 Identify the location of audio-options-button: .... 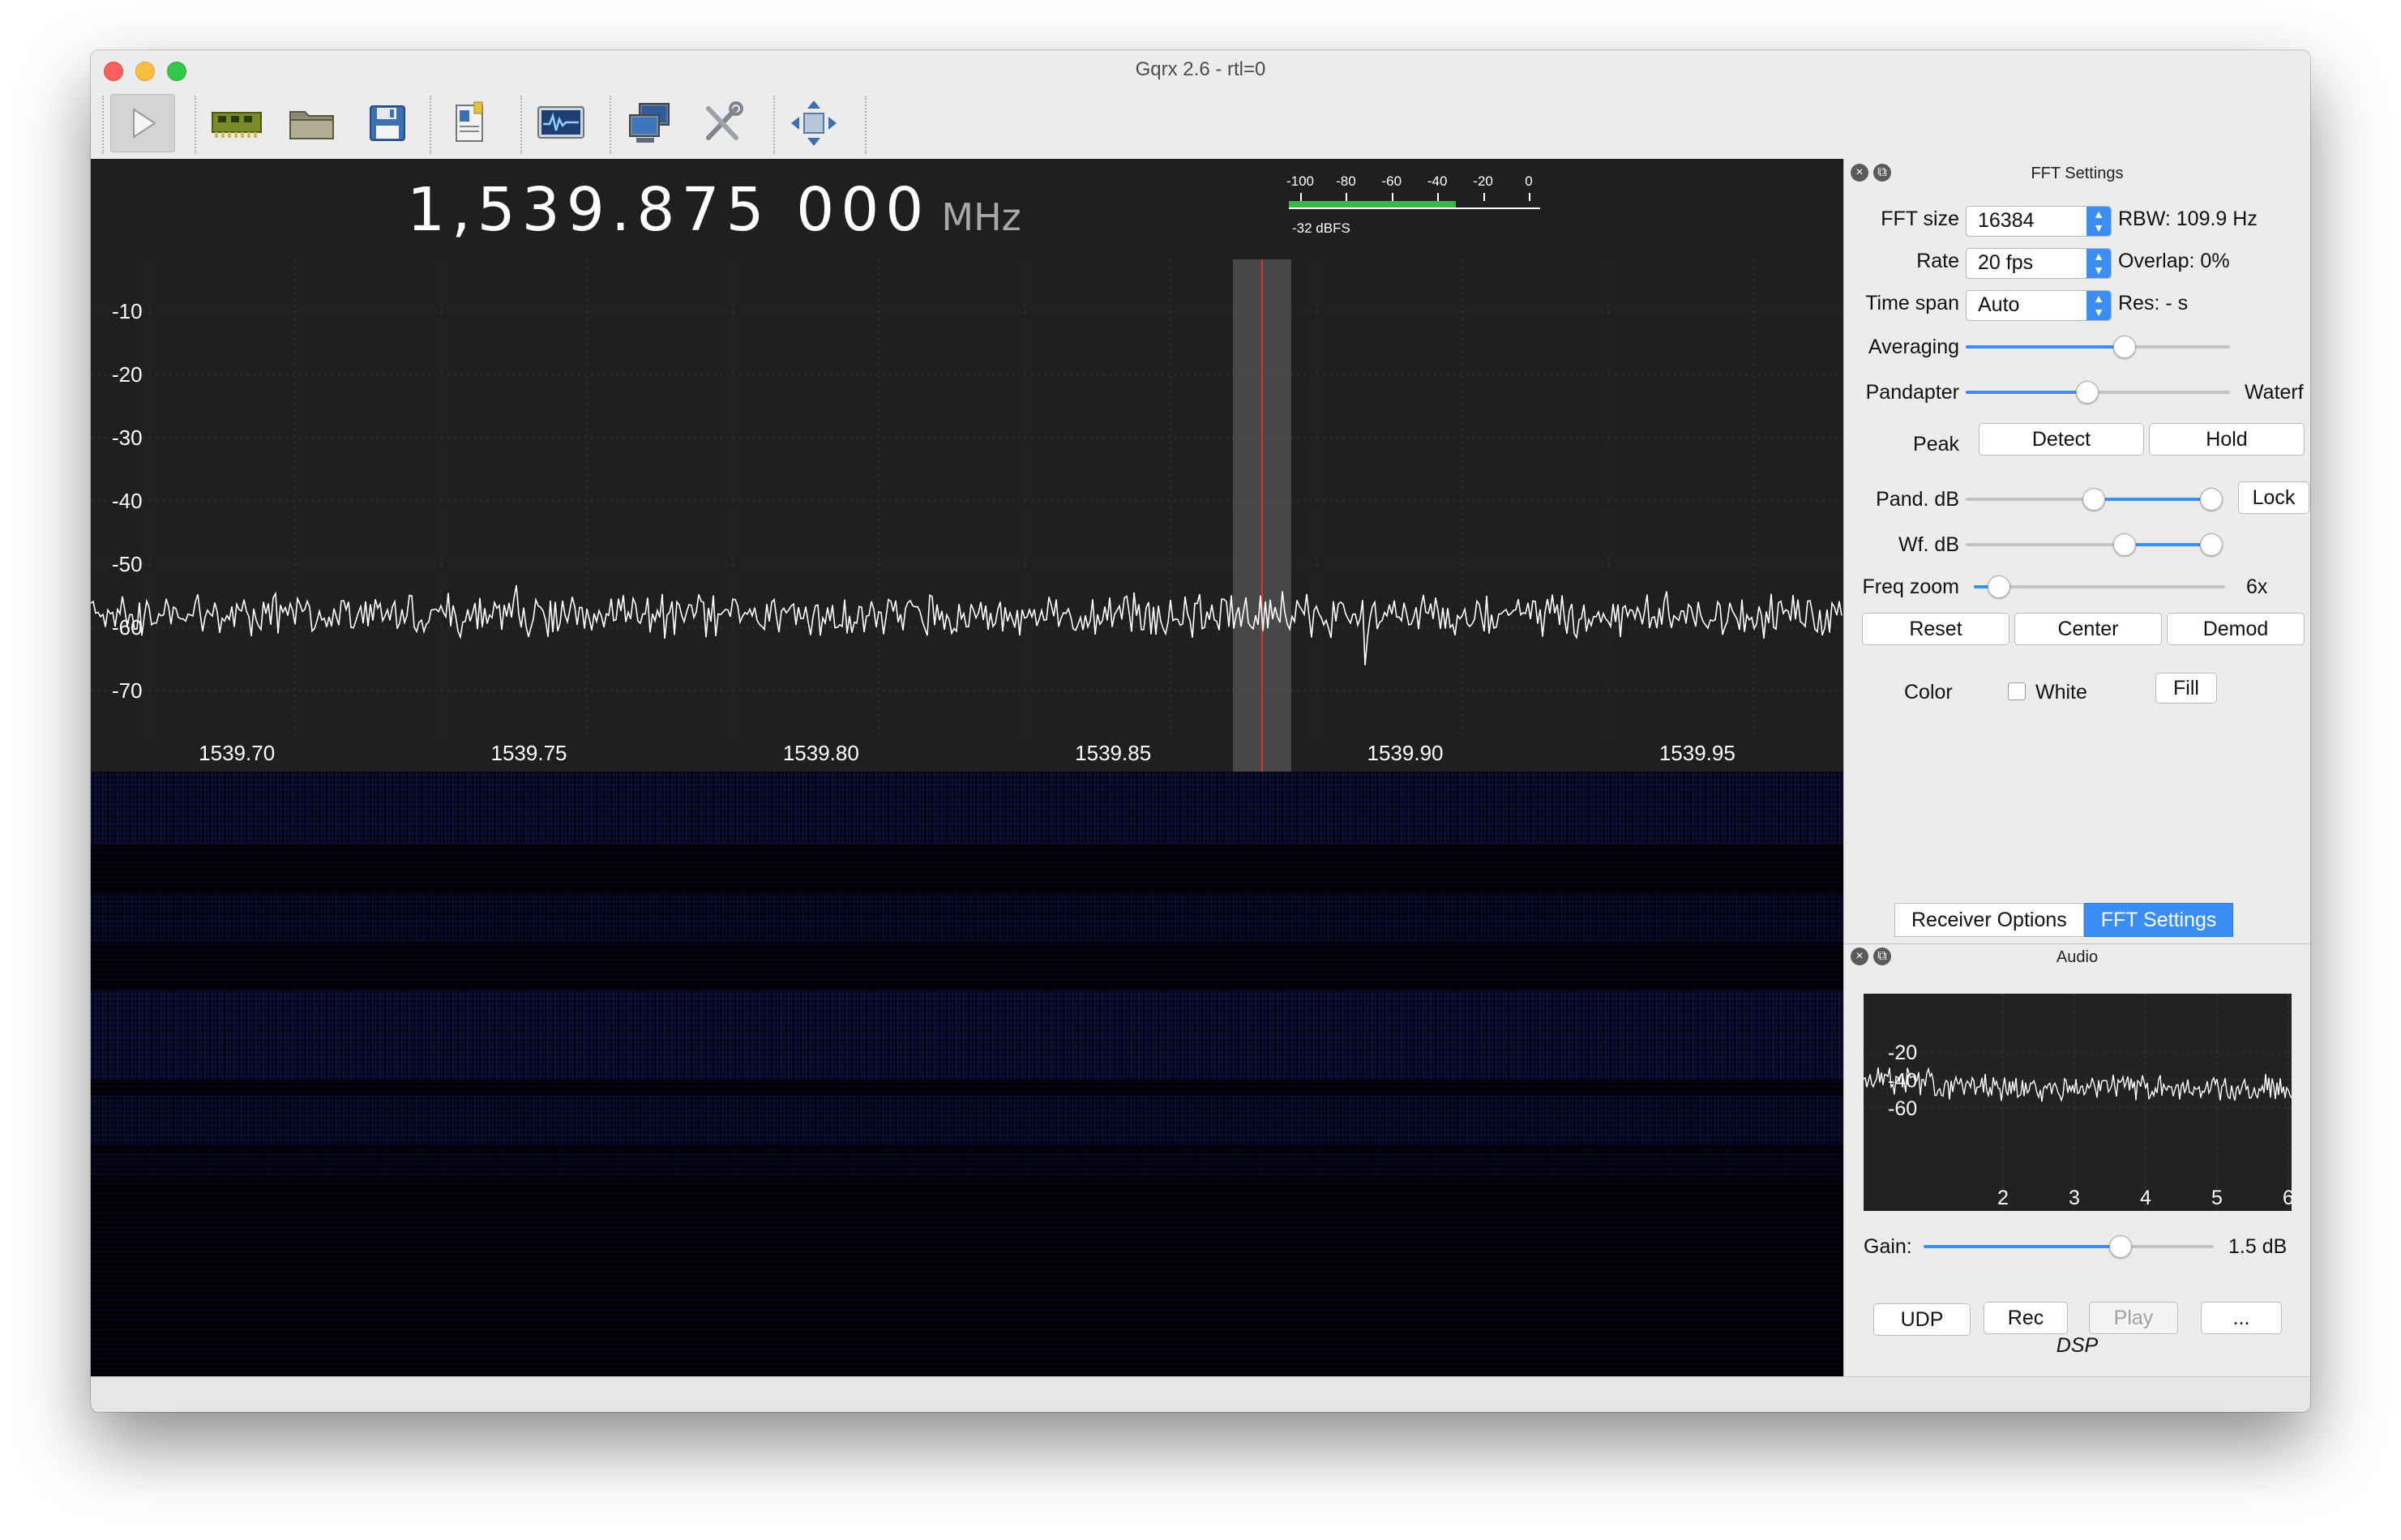
(2241, 1318).